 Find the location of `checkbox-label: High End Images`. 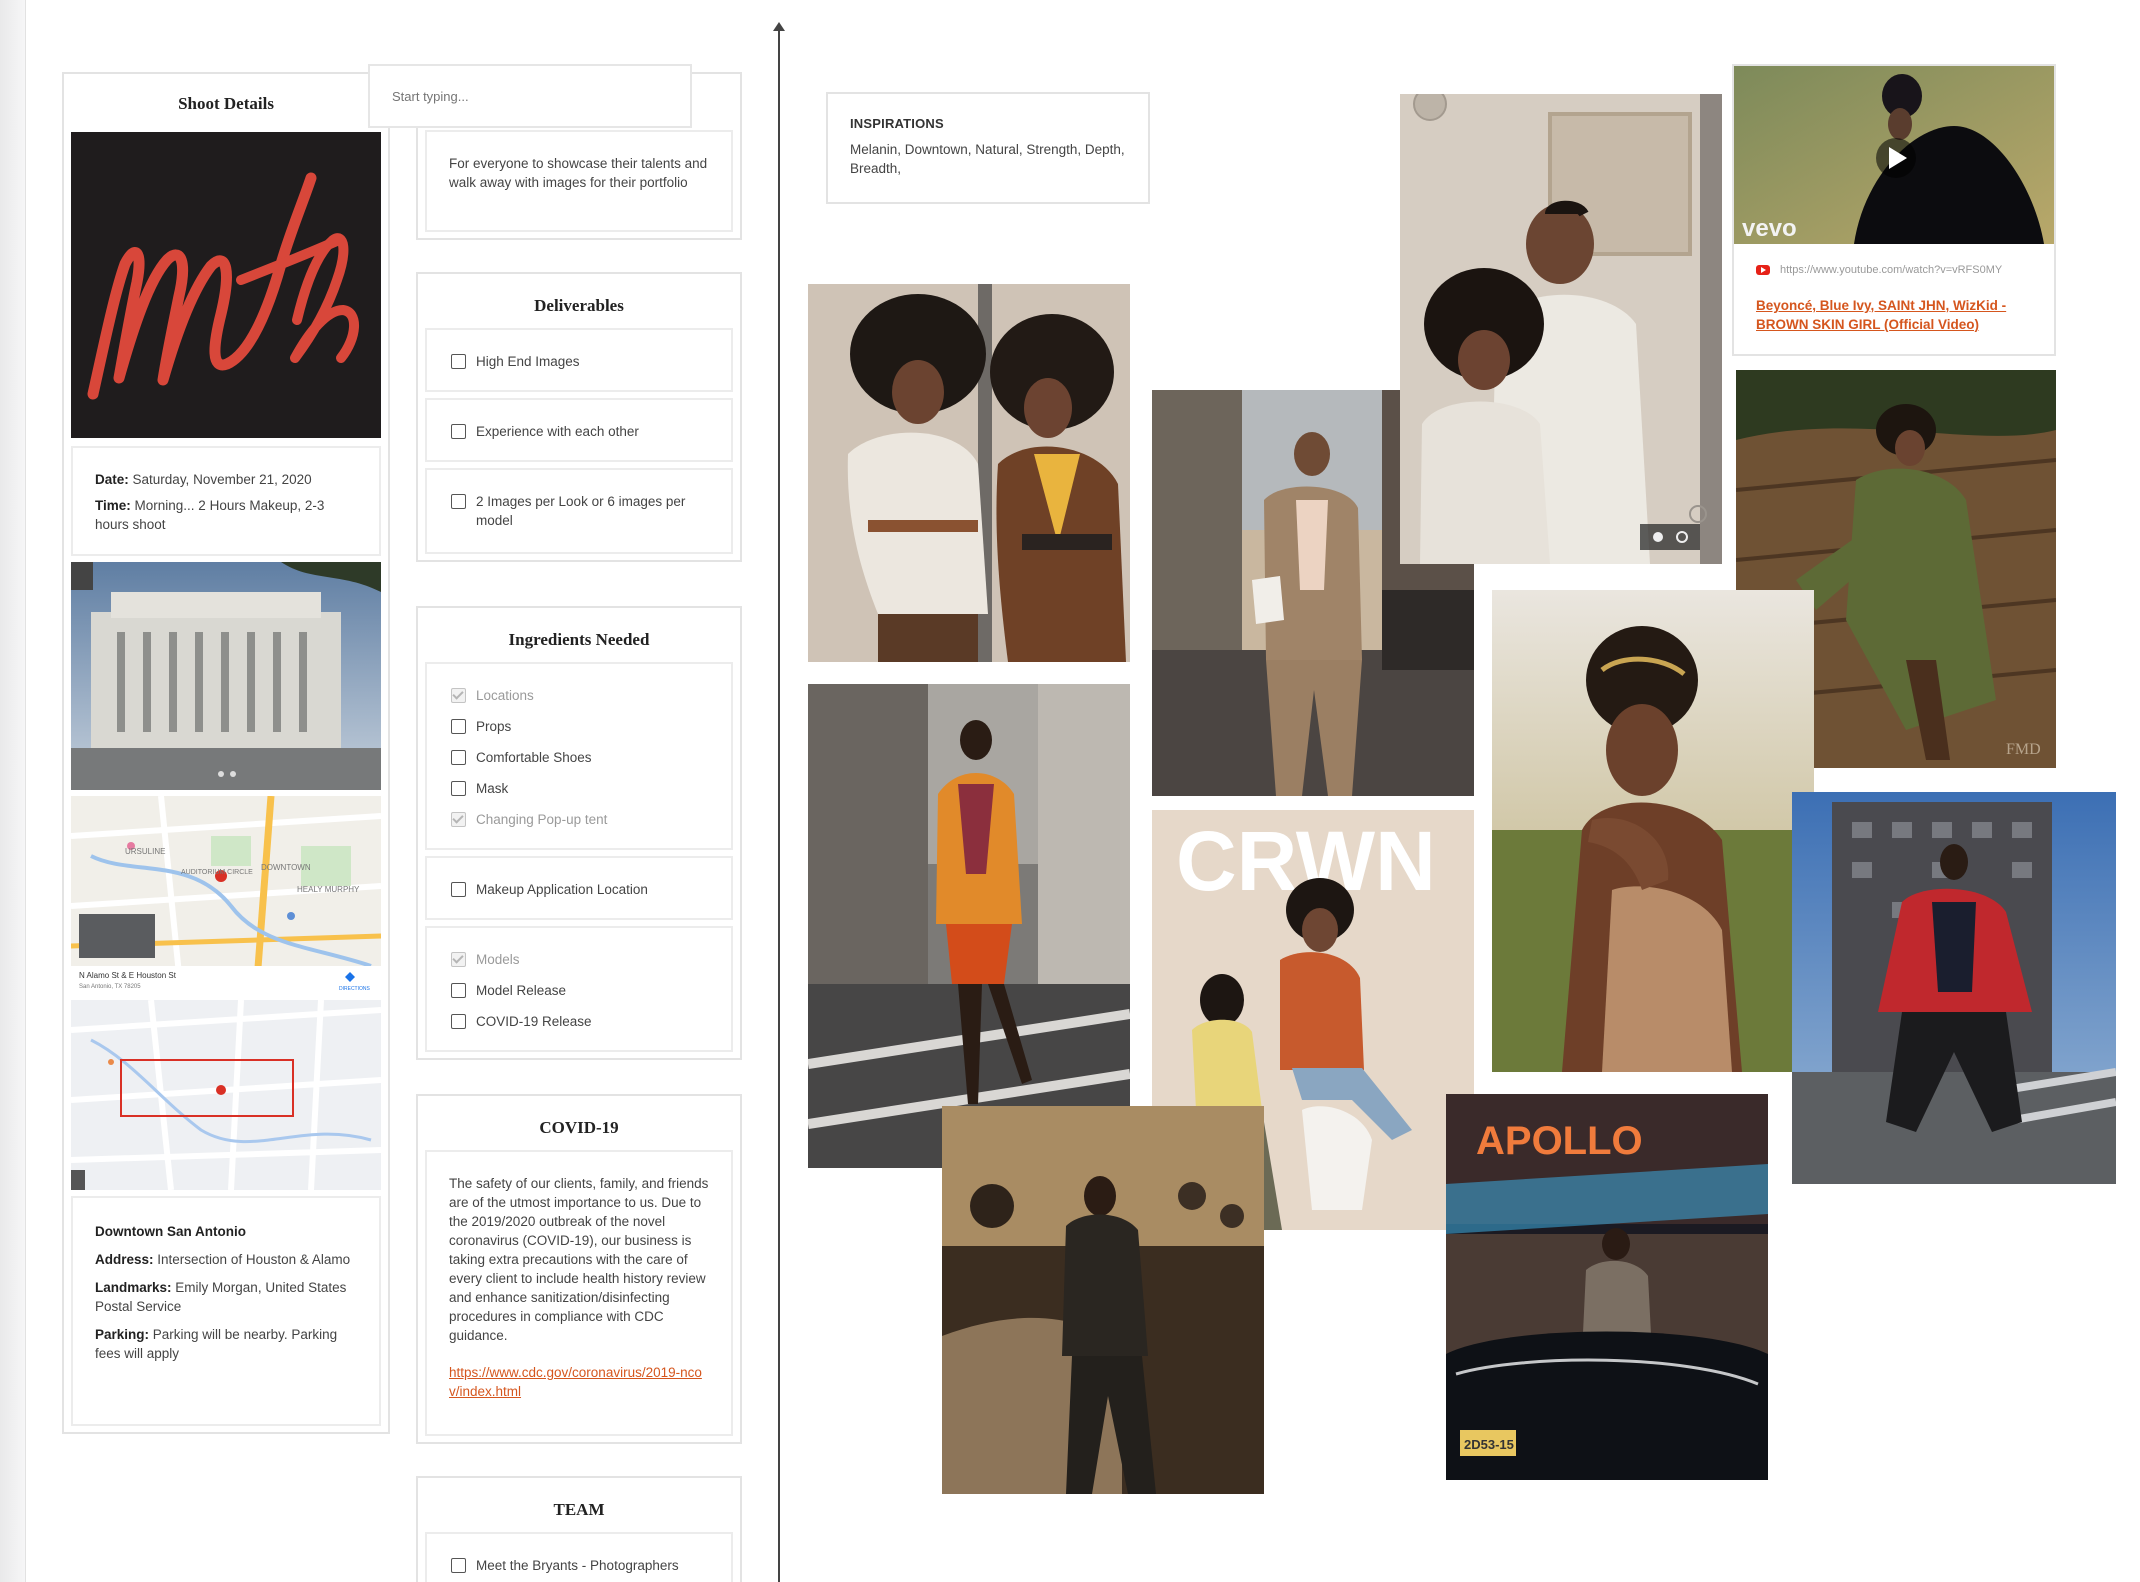

checkbox-label: High End Images is located at coordinates (528, 361).